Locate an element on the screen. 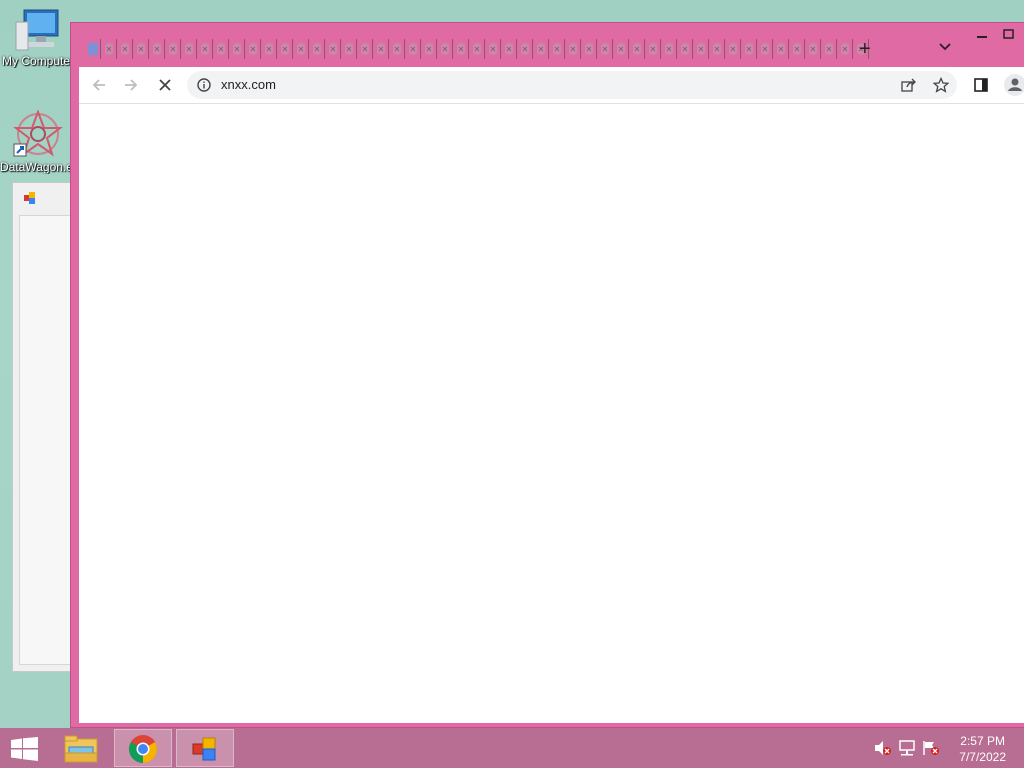 The image size is (1024, 768). new-tab-button: + is located at coordinates (865, 49).